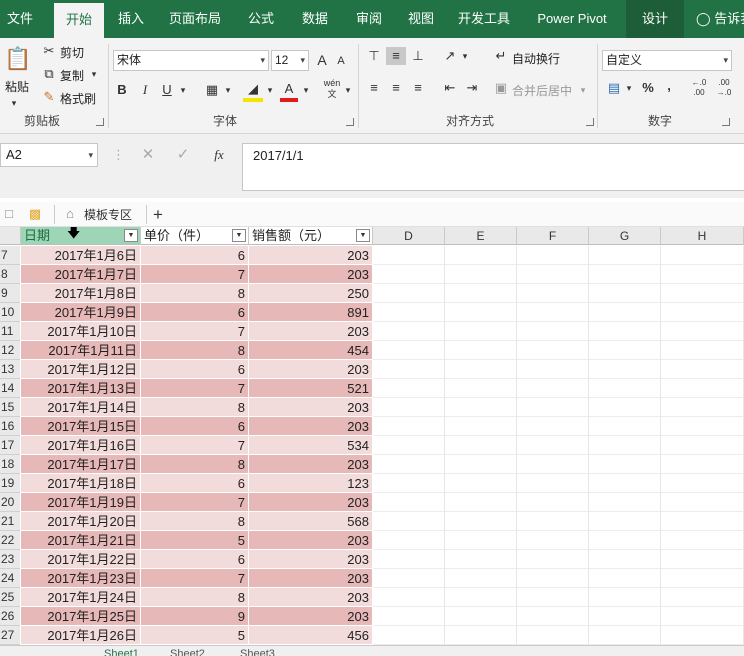 This screenshot has width=744, height=656. I want to click on date-cell: 2017年1月18日, so click(81, 483).